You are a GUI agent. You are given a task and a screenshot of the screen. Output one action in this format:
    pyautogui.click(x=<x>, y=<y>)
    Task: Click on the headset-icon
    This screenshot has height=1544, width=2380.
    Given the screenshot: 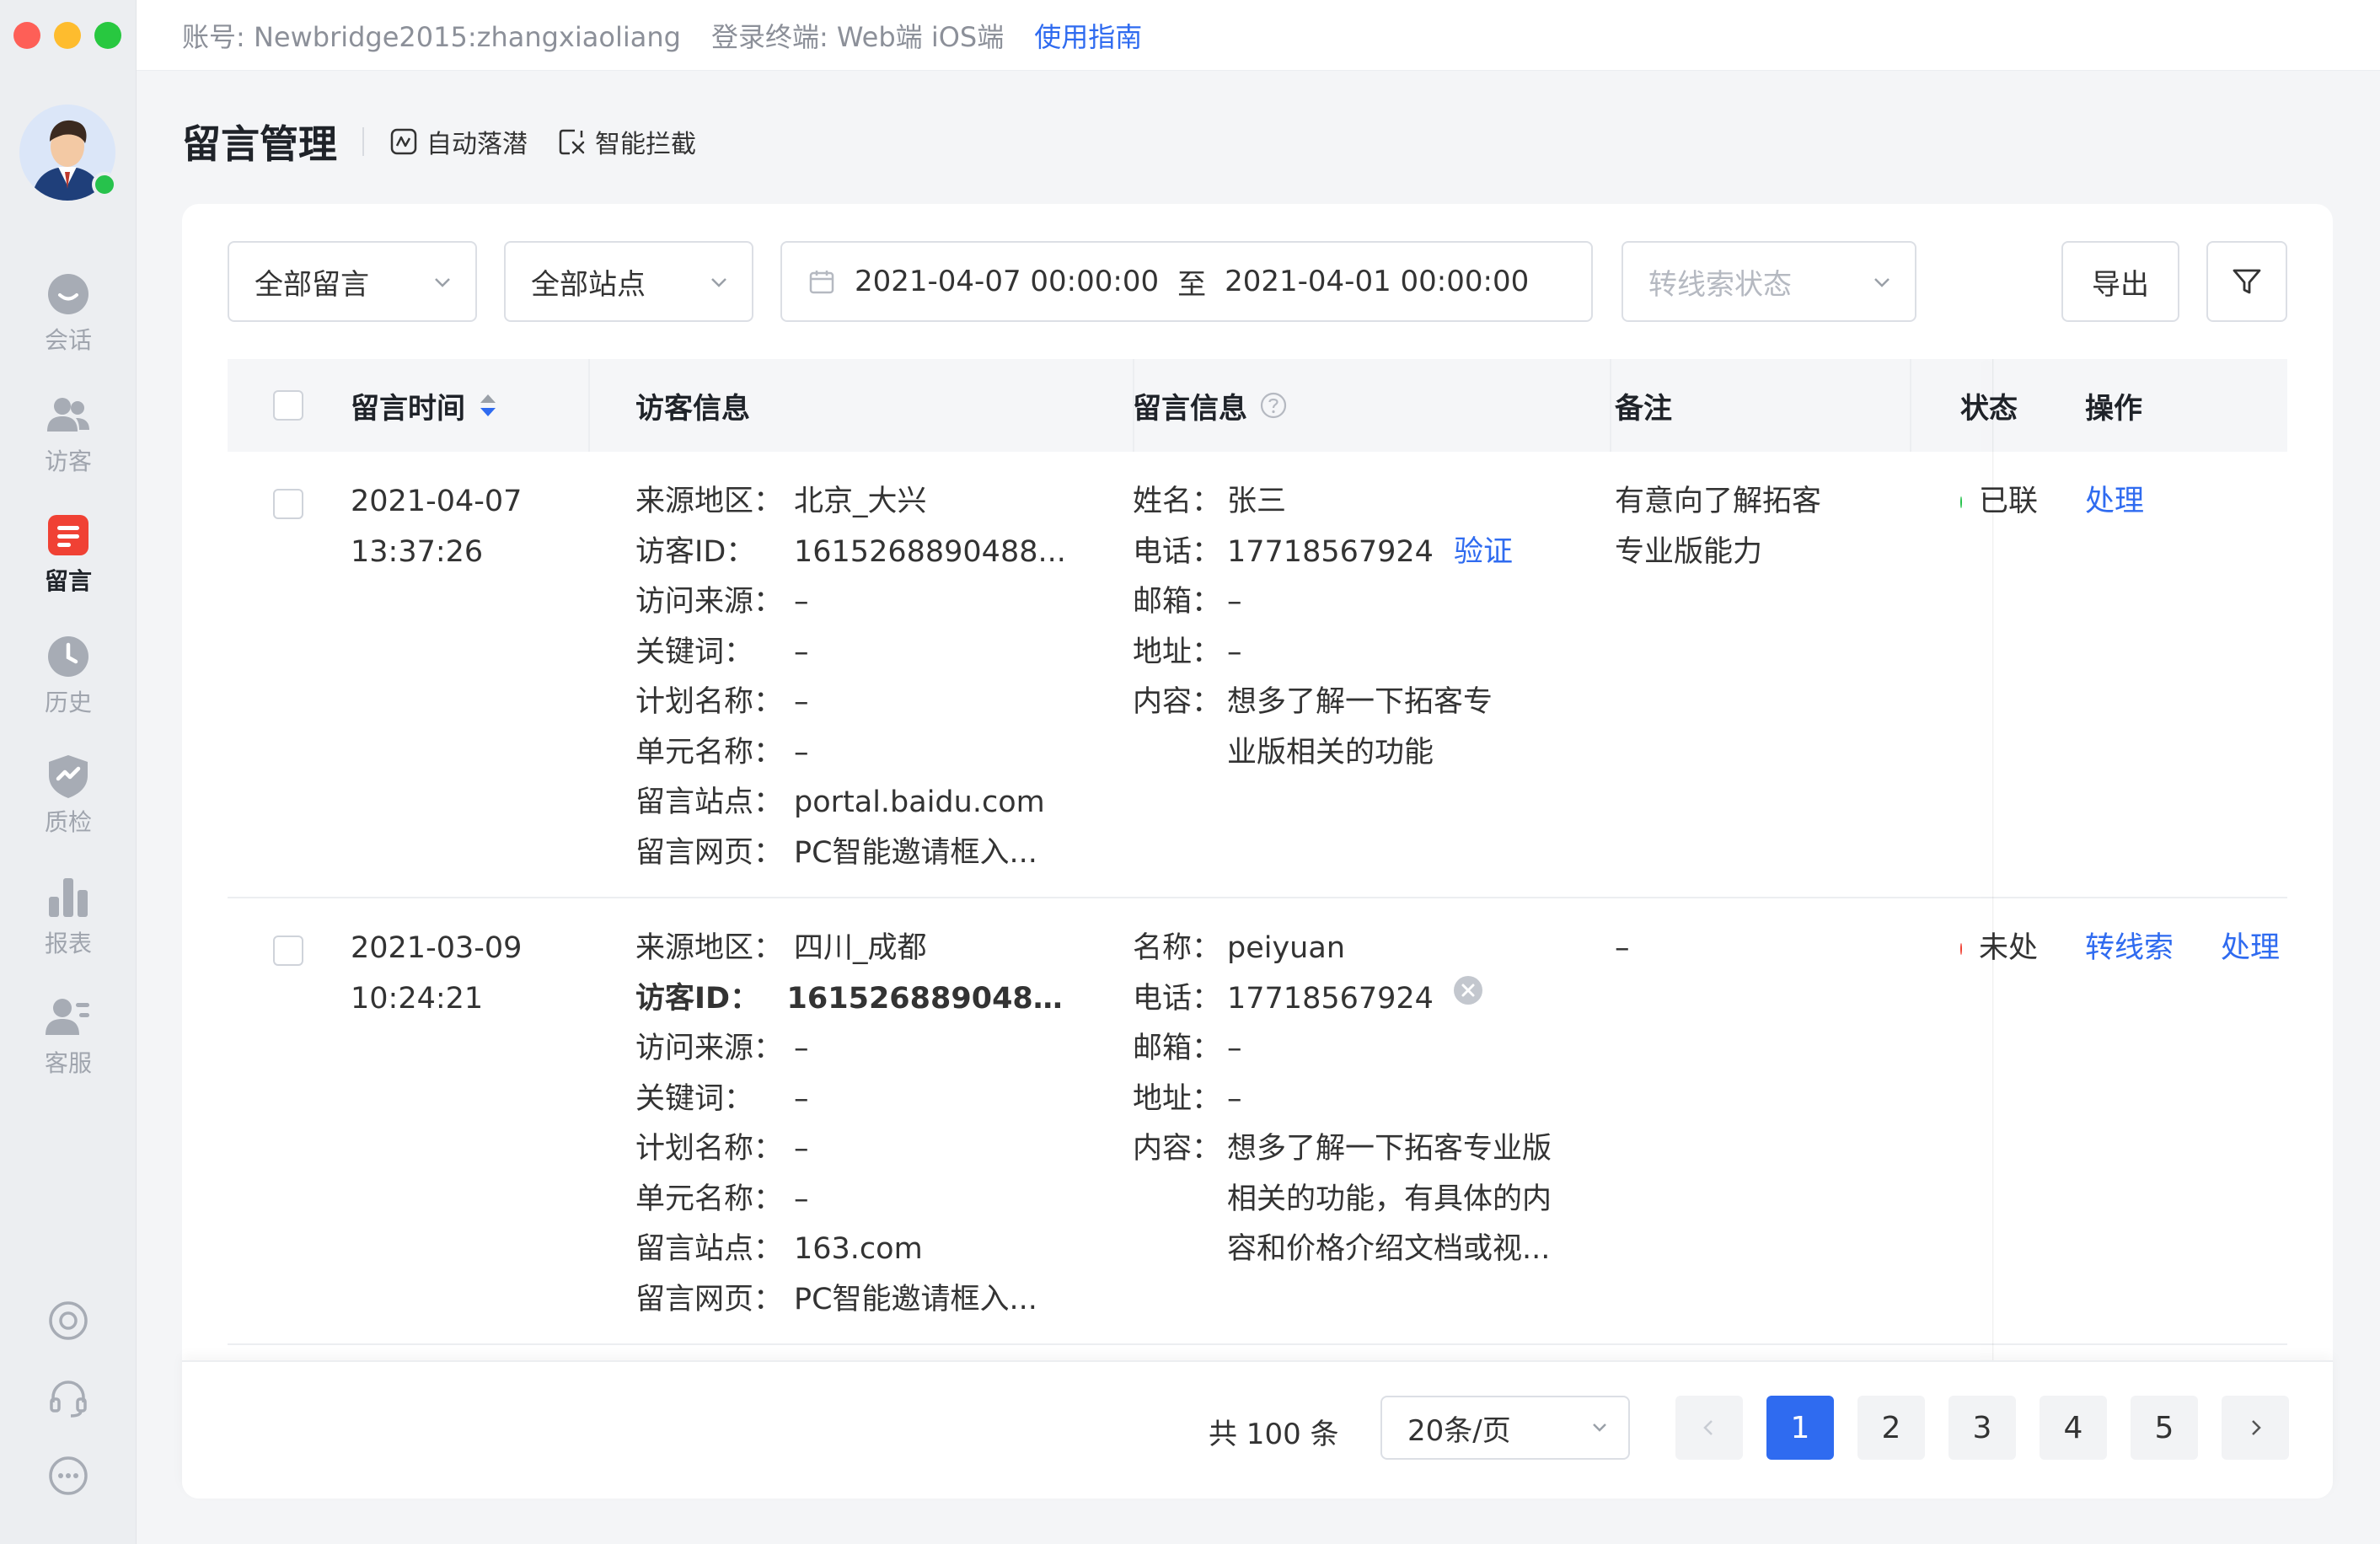 What is the action you would take?
    pyautogui.click(x=68, y=1399)
    